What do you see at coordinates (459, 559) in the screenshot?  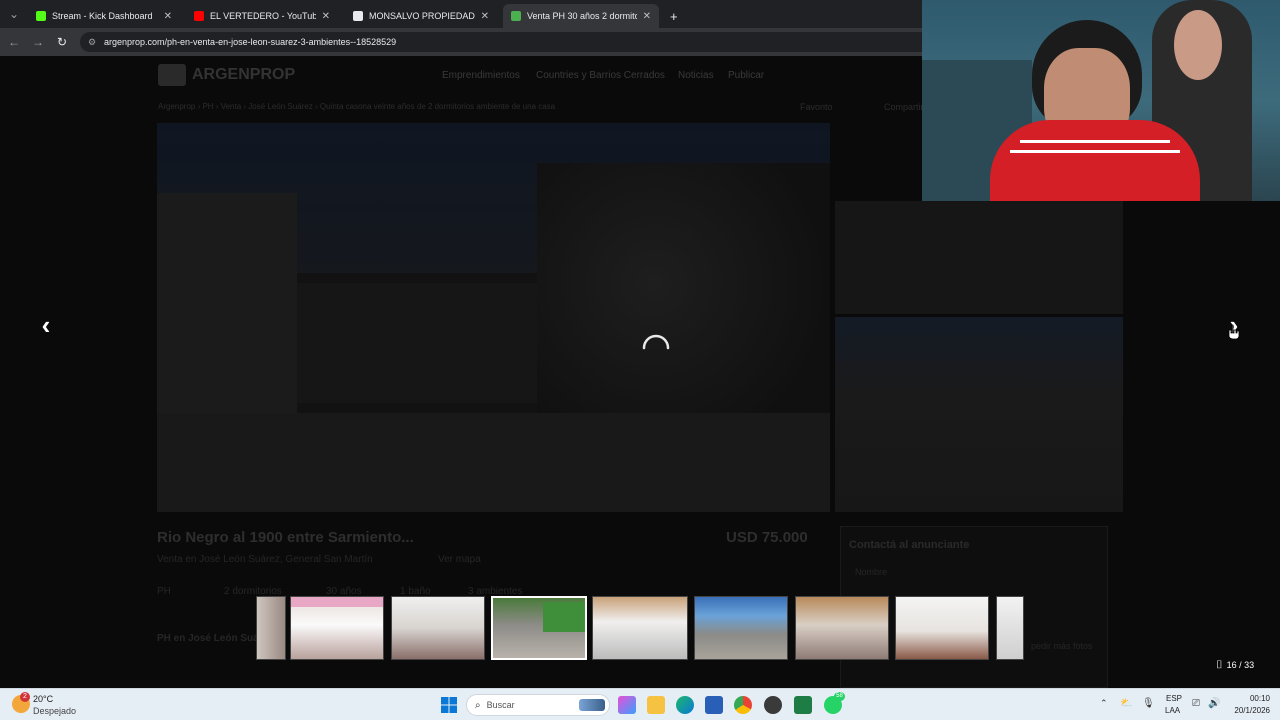 I see `see-map-link: Ver mapa` at bounding box center [459, 559].